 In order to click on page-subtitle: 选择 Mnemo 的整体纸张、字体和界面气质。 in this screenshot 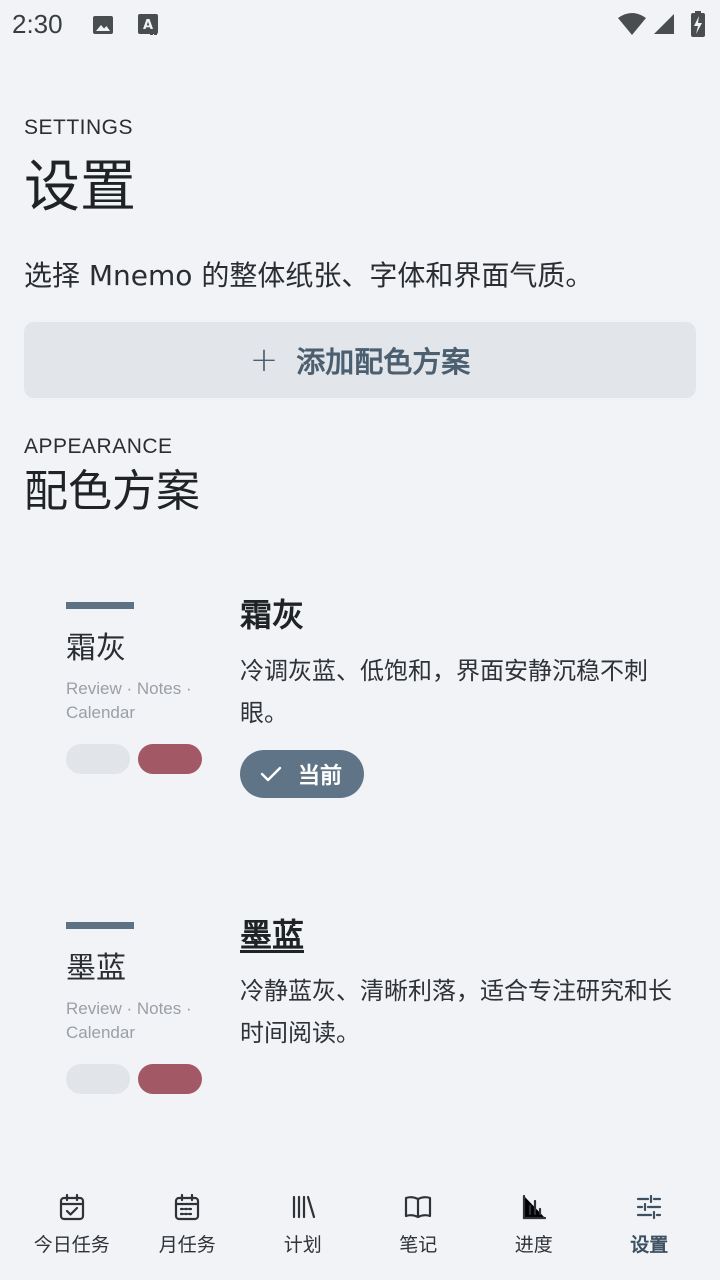, I will do `click(309, 275)`.